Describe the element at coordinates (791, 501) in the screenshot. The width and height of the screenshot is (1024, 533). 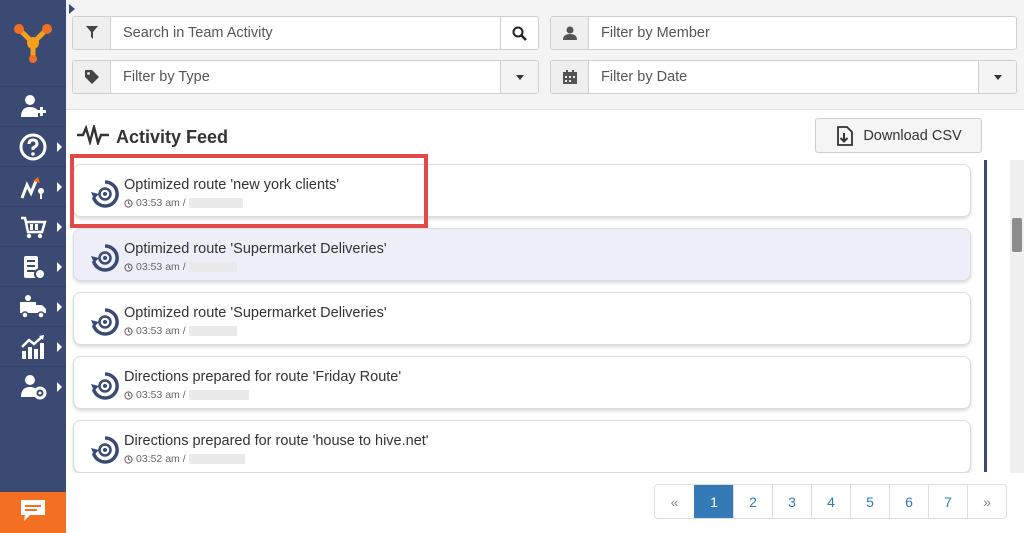
I see `pagination-page: 3` at that location.